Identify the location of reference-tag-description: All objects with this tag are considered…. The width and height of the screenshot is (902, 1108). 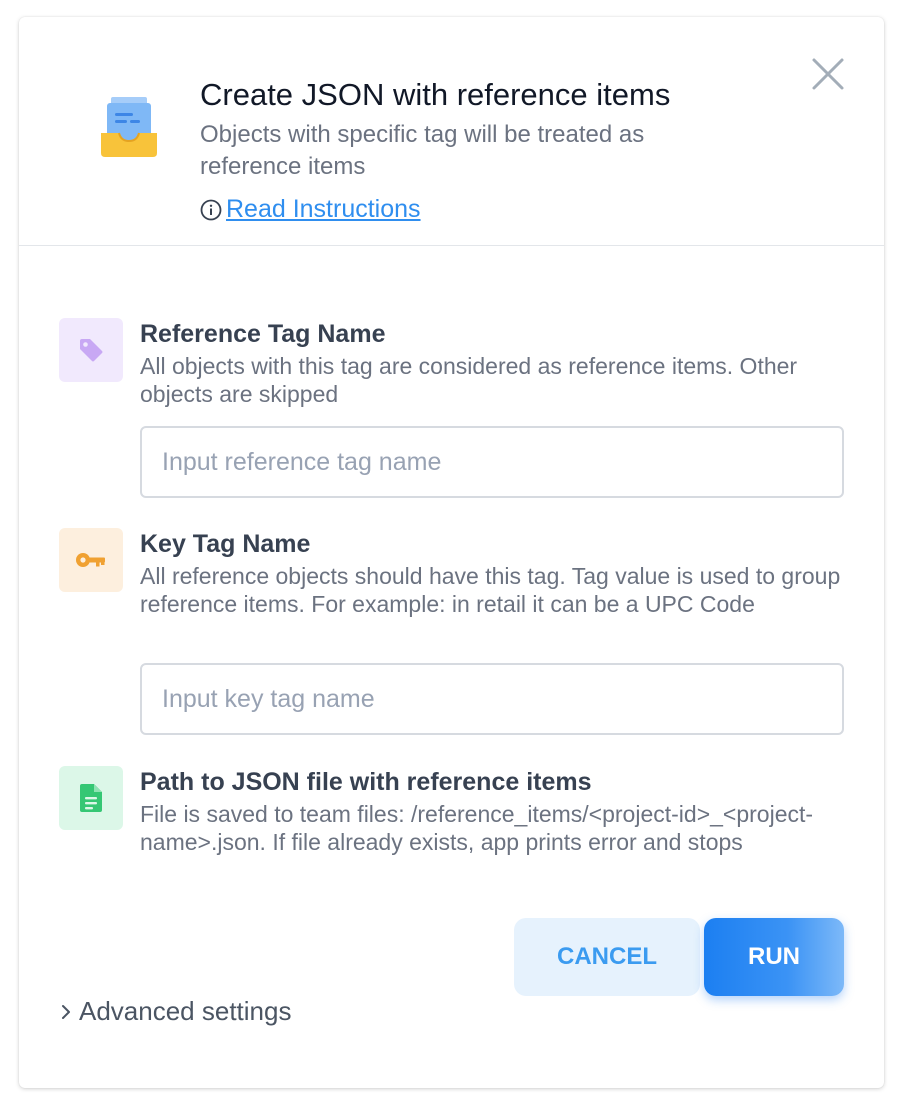
(469, 380).